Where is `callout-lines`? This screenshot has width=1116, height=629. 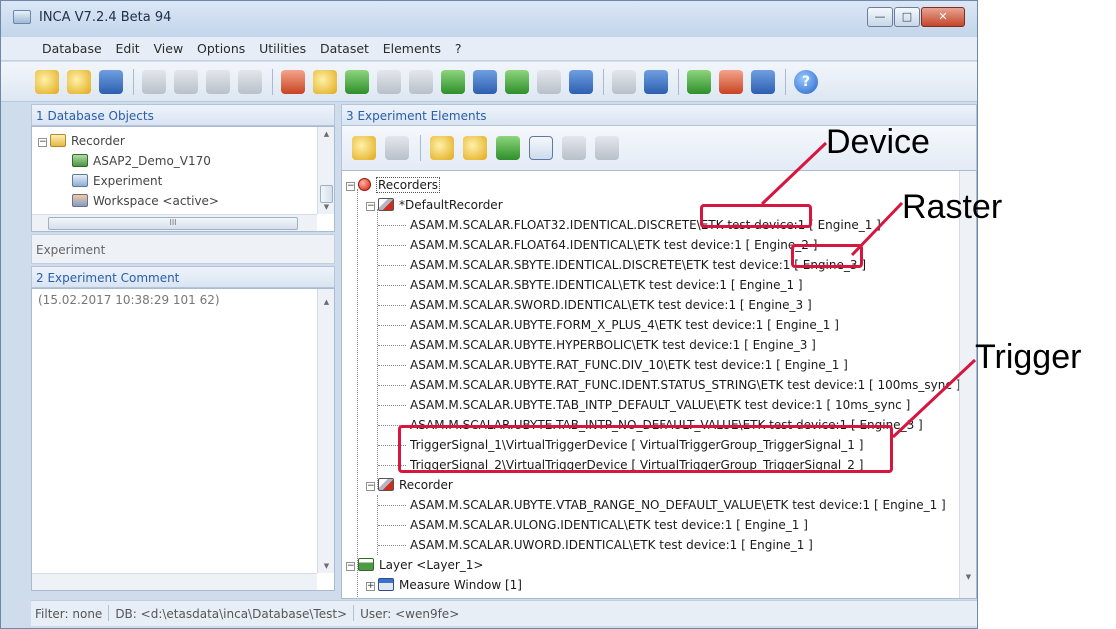
callout-lines is located at coordinates (868, 290).